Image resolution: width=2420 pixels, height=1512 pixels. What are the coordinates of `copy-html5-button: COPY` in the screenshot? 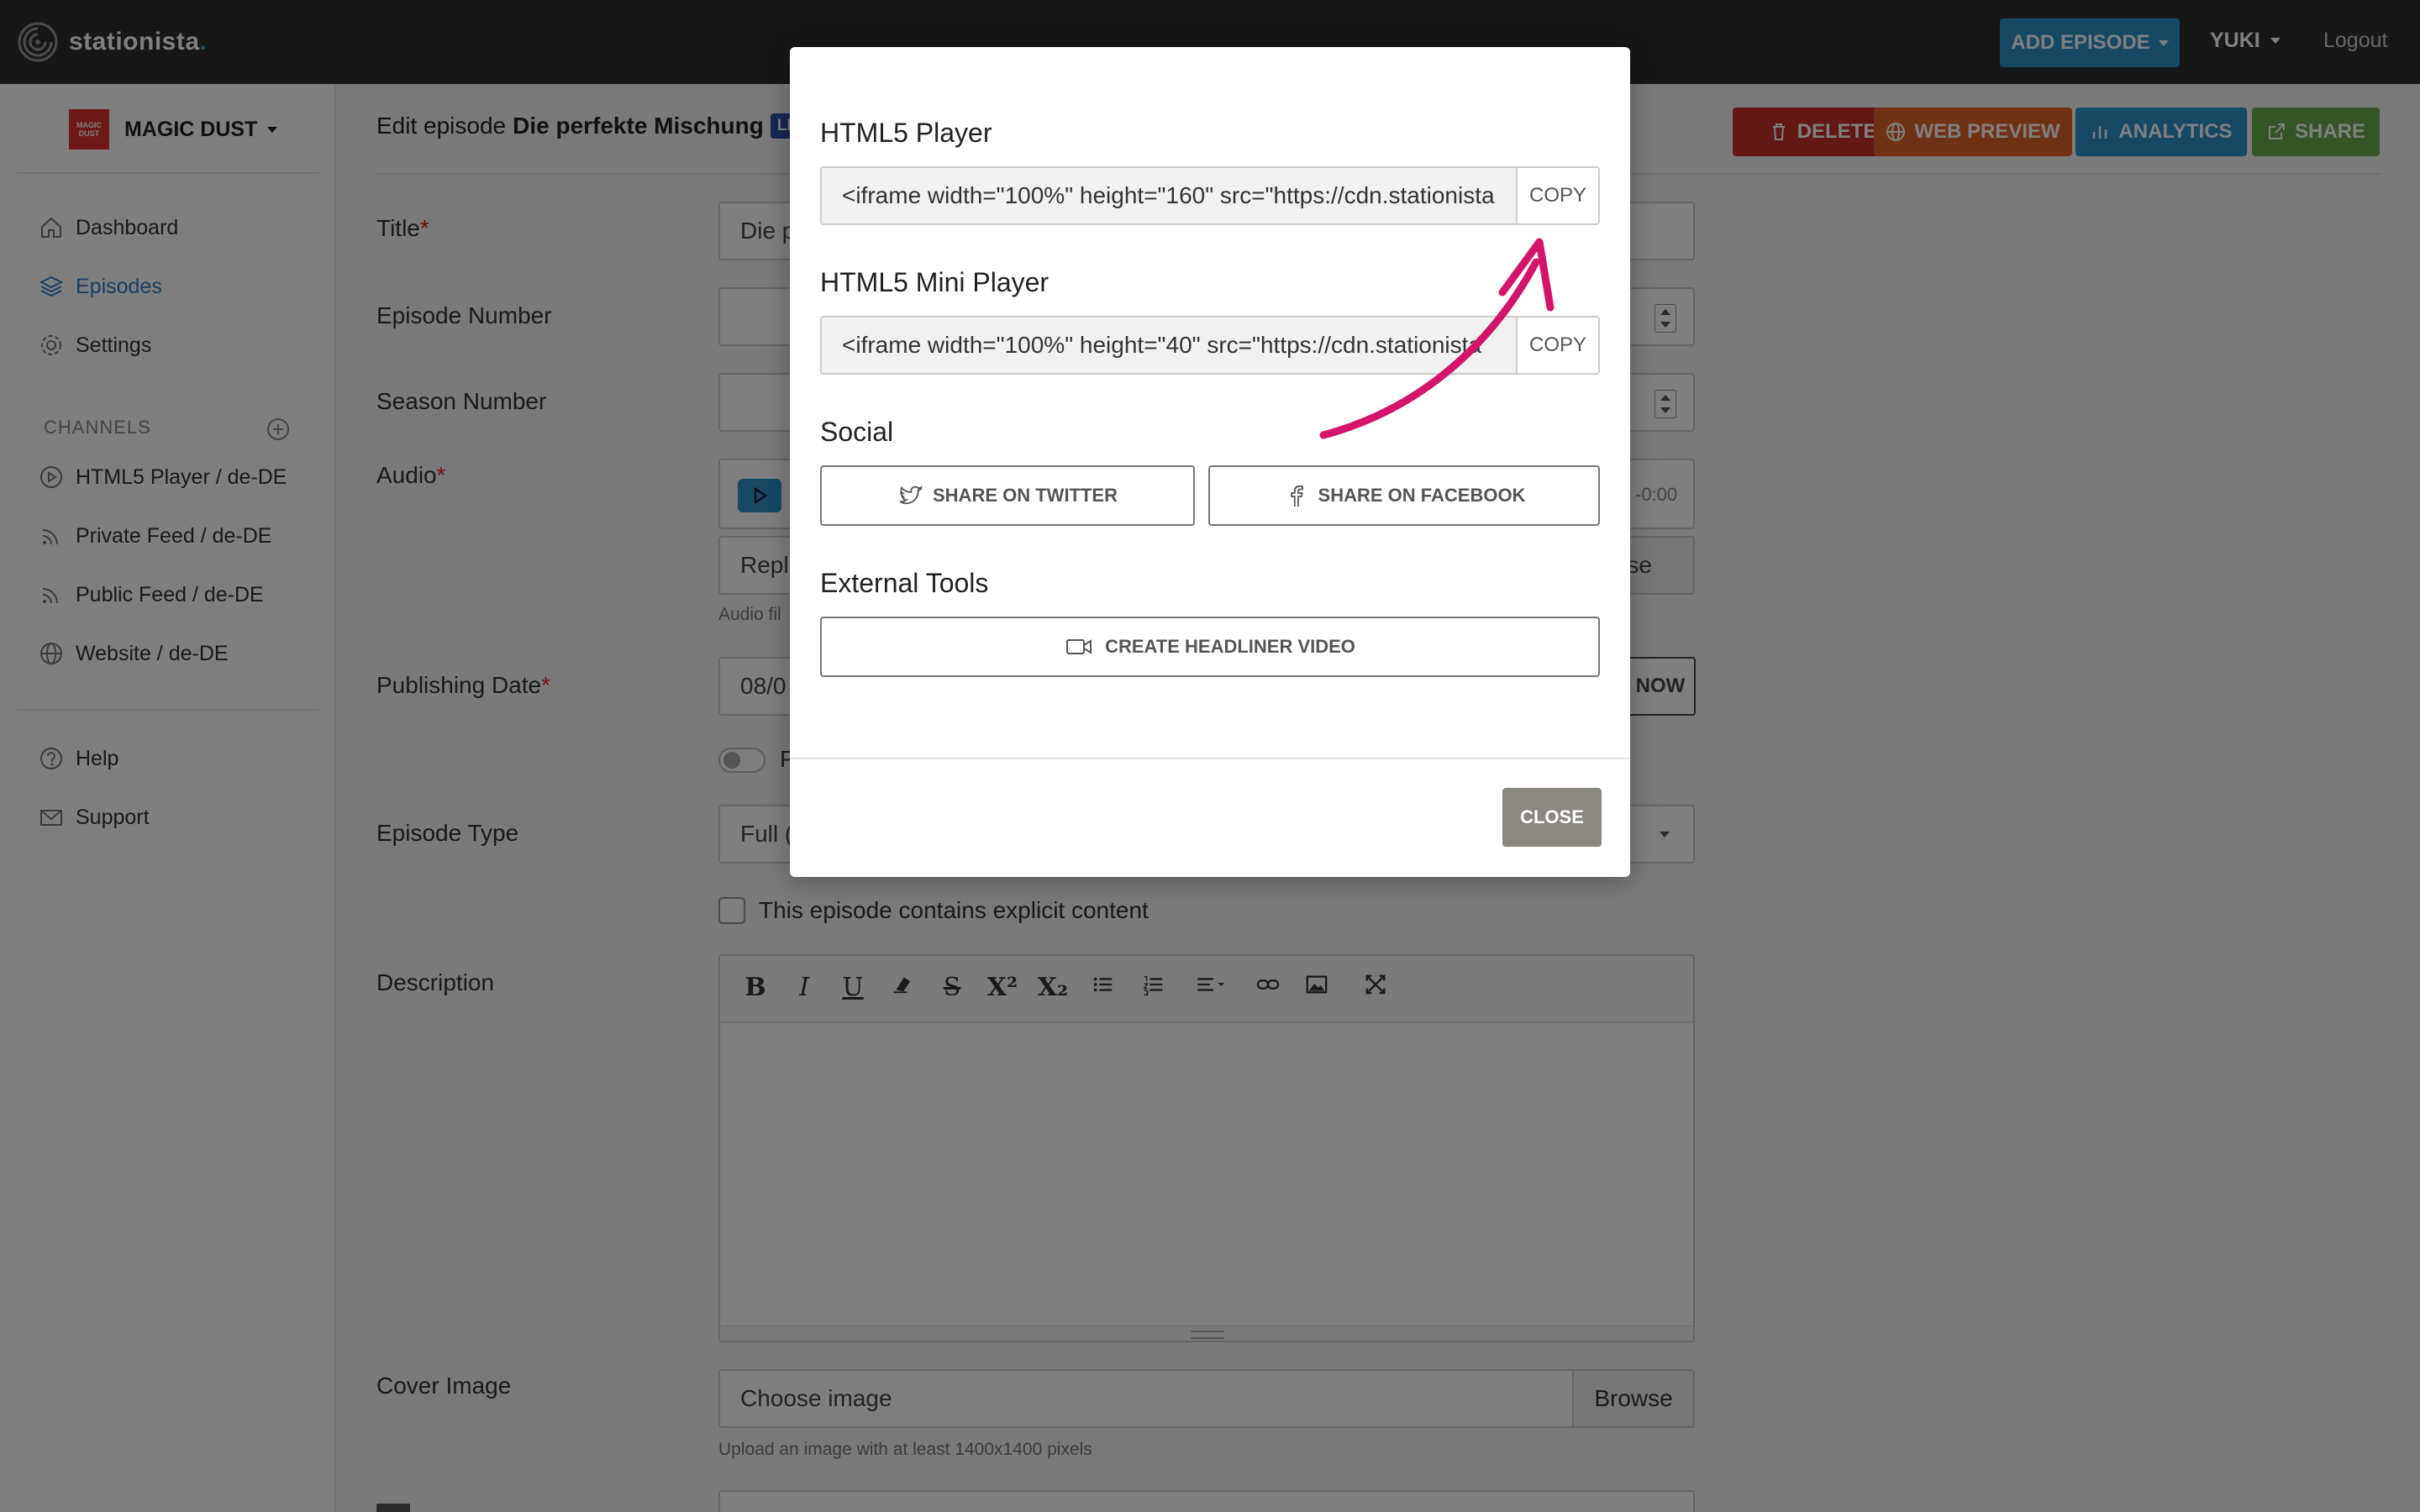 It's located at (1557, 195).